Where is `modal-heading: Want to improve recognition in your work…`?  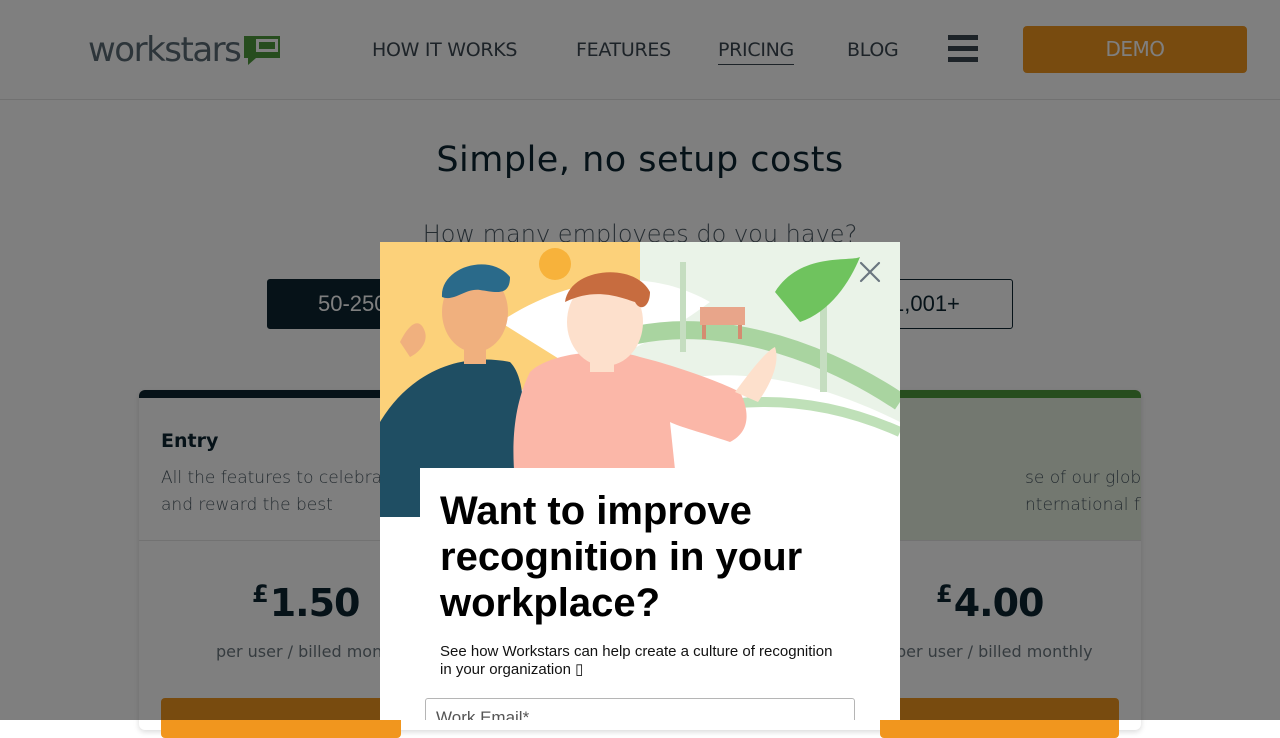 modal-heading: Want to improve recognition in your work… is located at coordinates (650, 557).